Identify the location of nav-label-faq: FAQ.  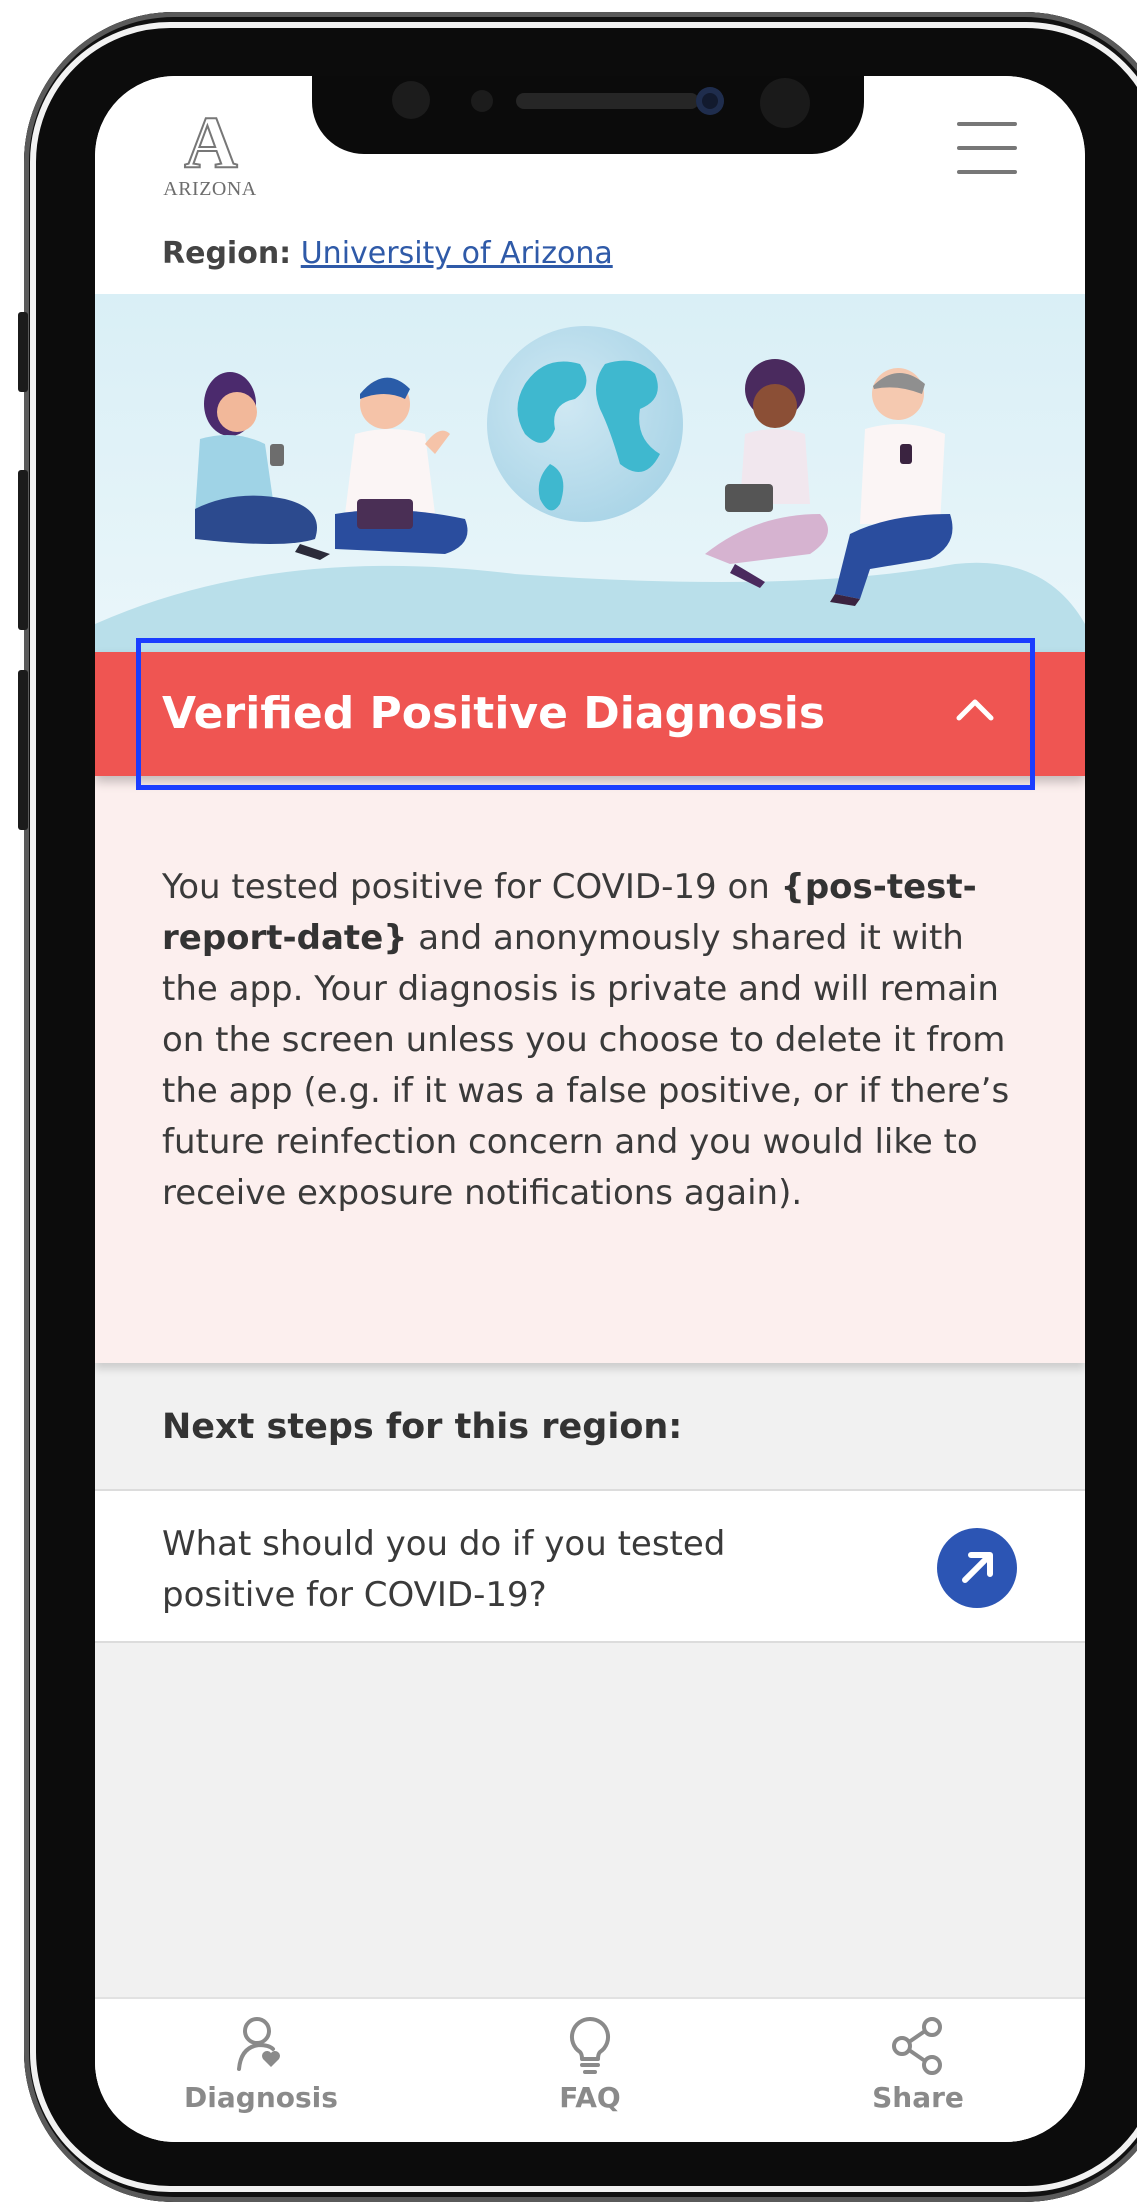
(590, 2097).